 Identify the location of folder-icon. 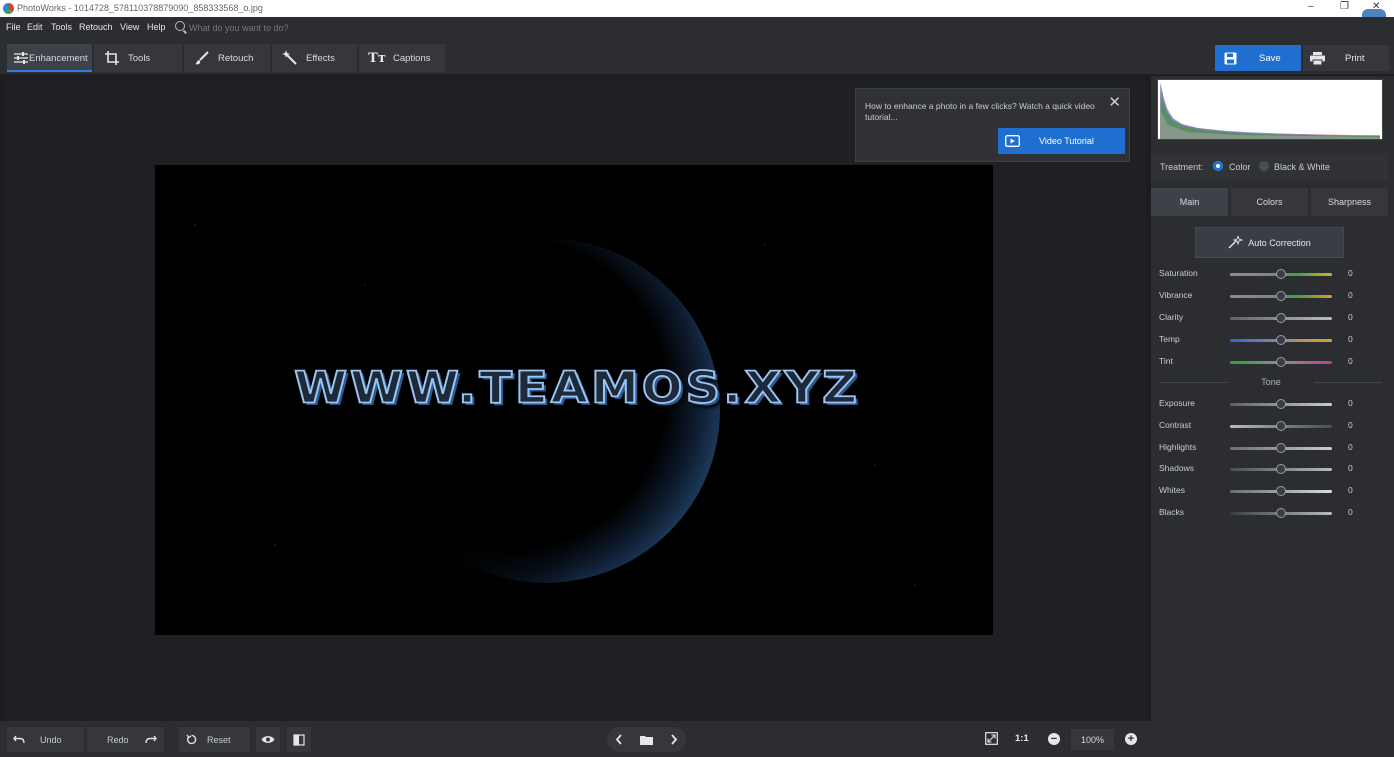
(646, 740).